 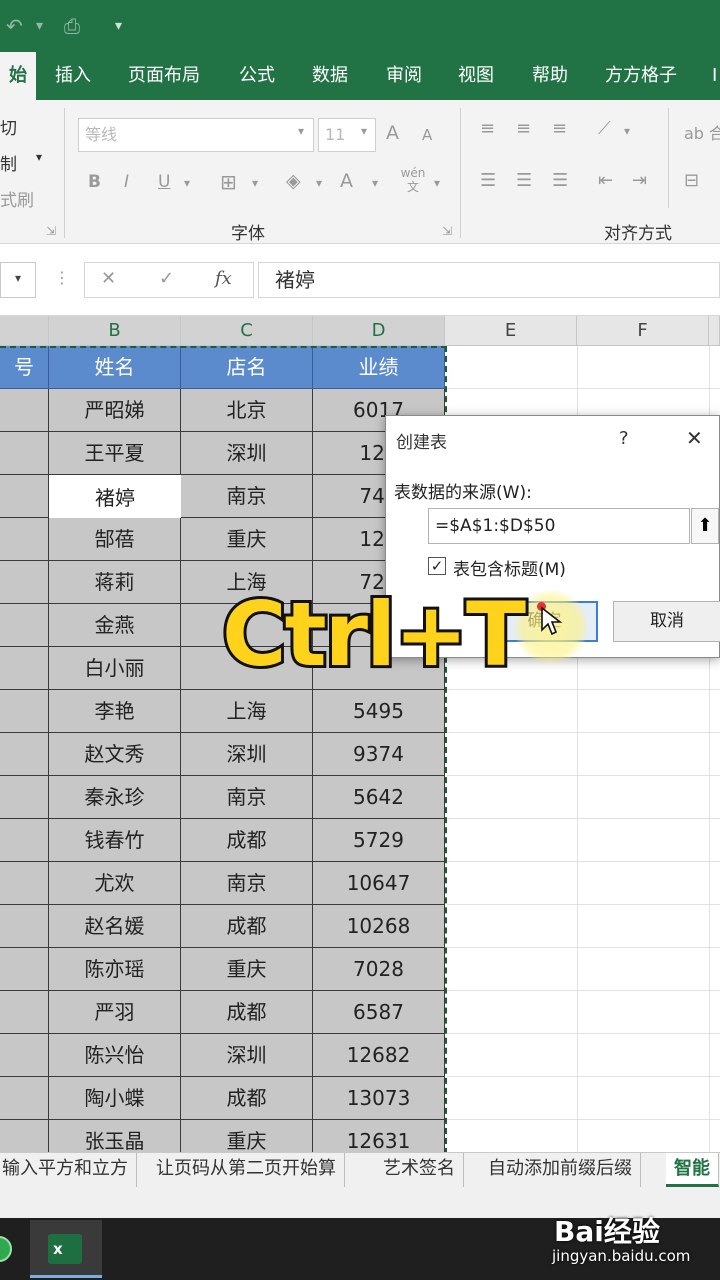 What do you see at coordinates (691, 180) in the screenshot?
I see `merge-center-icon: ⊟` at bounding box center [691, 180].